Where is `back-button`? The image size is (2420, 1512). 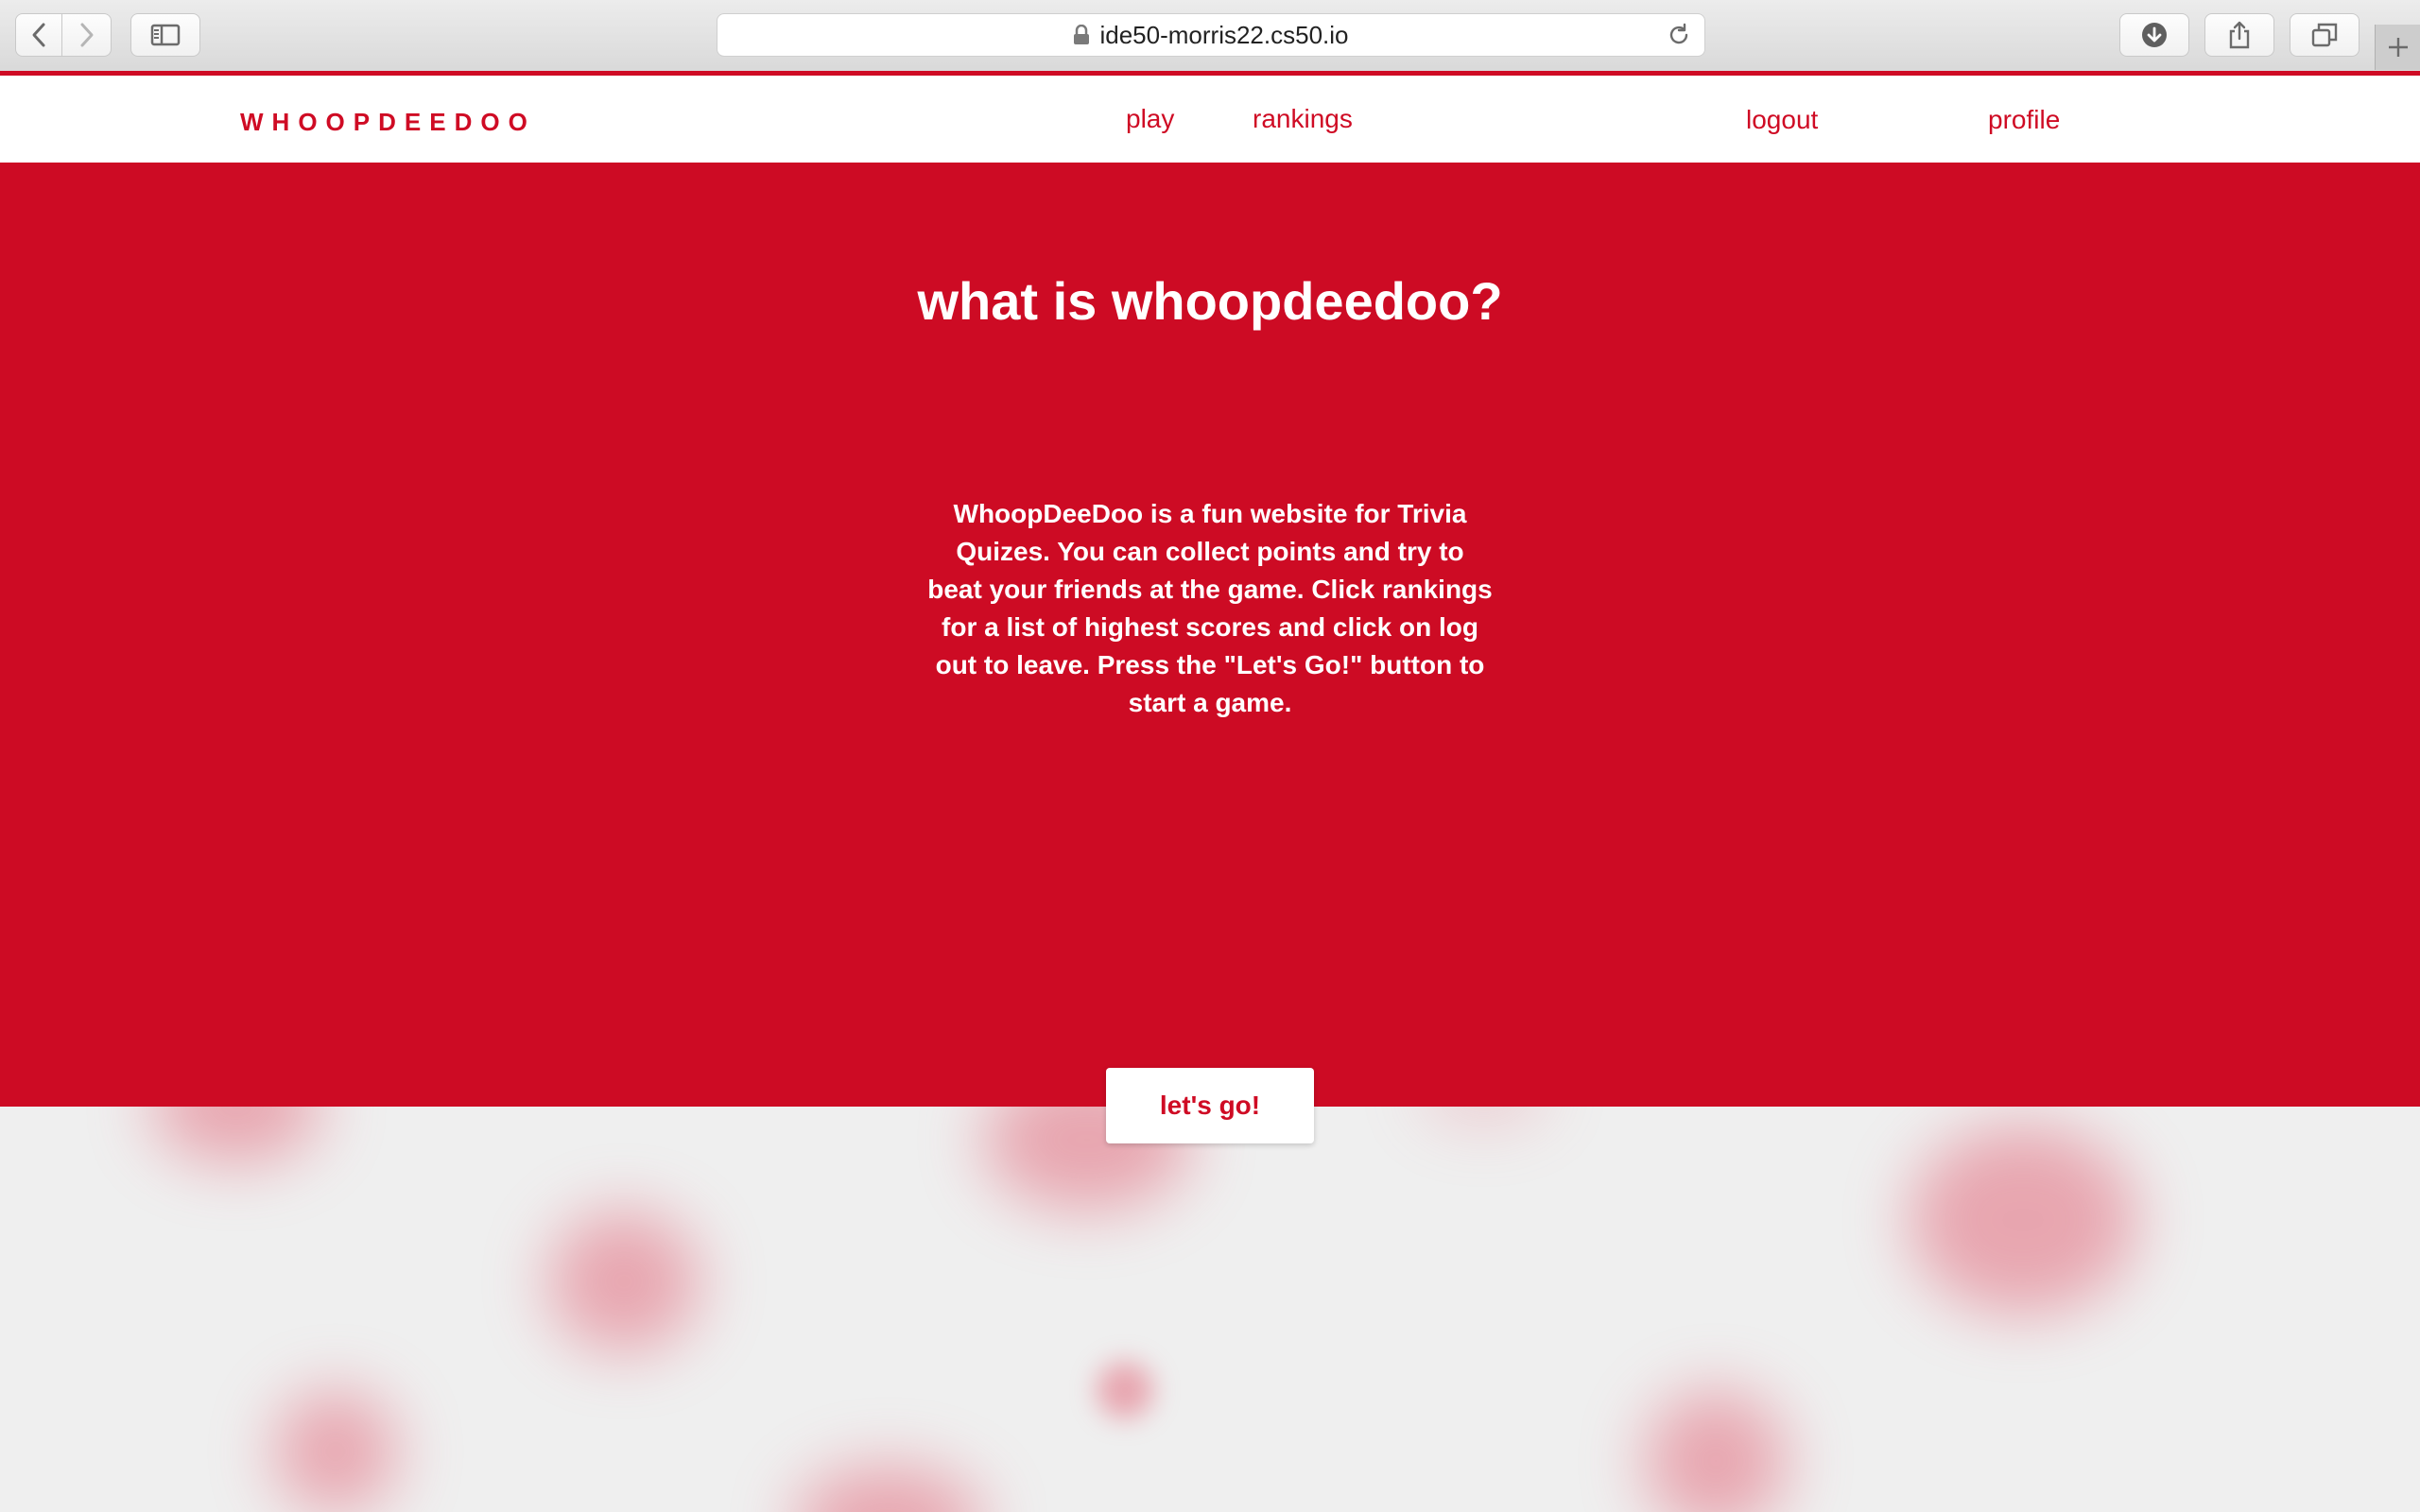 back-button is located at coordinates (38, 35).